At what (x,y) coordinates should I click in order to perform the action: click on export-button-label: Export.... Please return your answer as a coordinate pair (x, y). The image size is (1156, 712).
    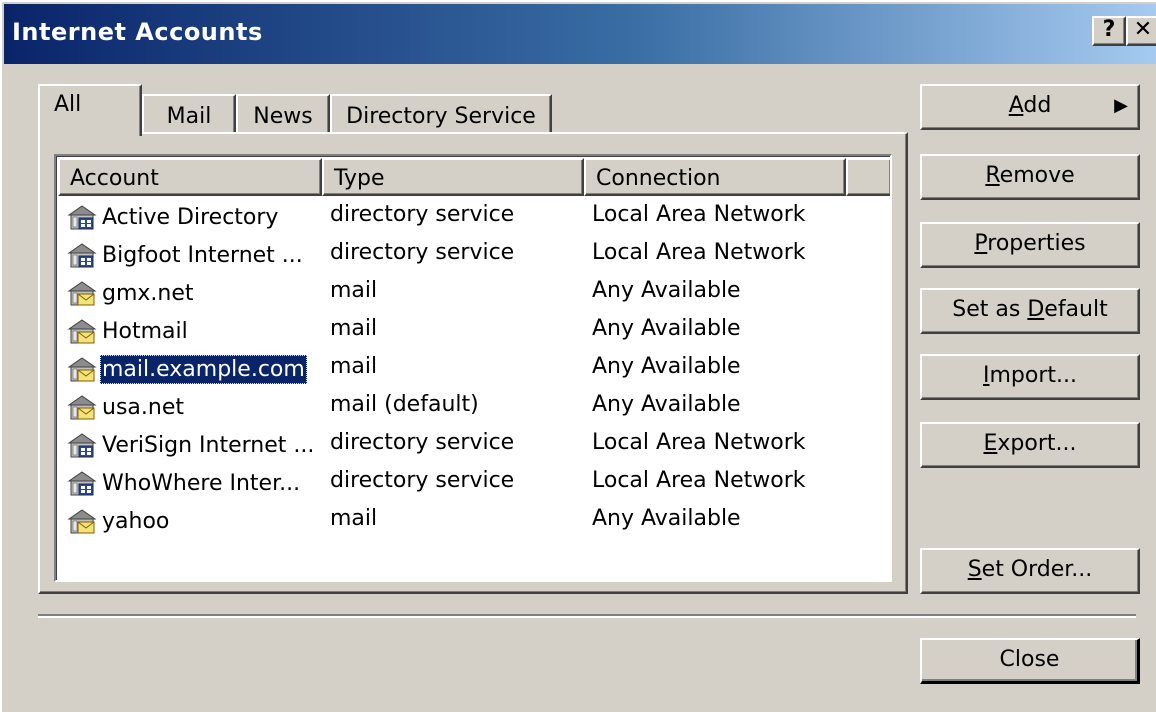
    Looking at the image, I should click on (1030, 443).